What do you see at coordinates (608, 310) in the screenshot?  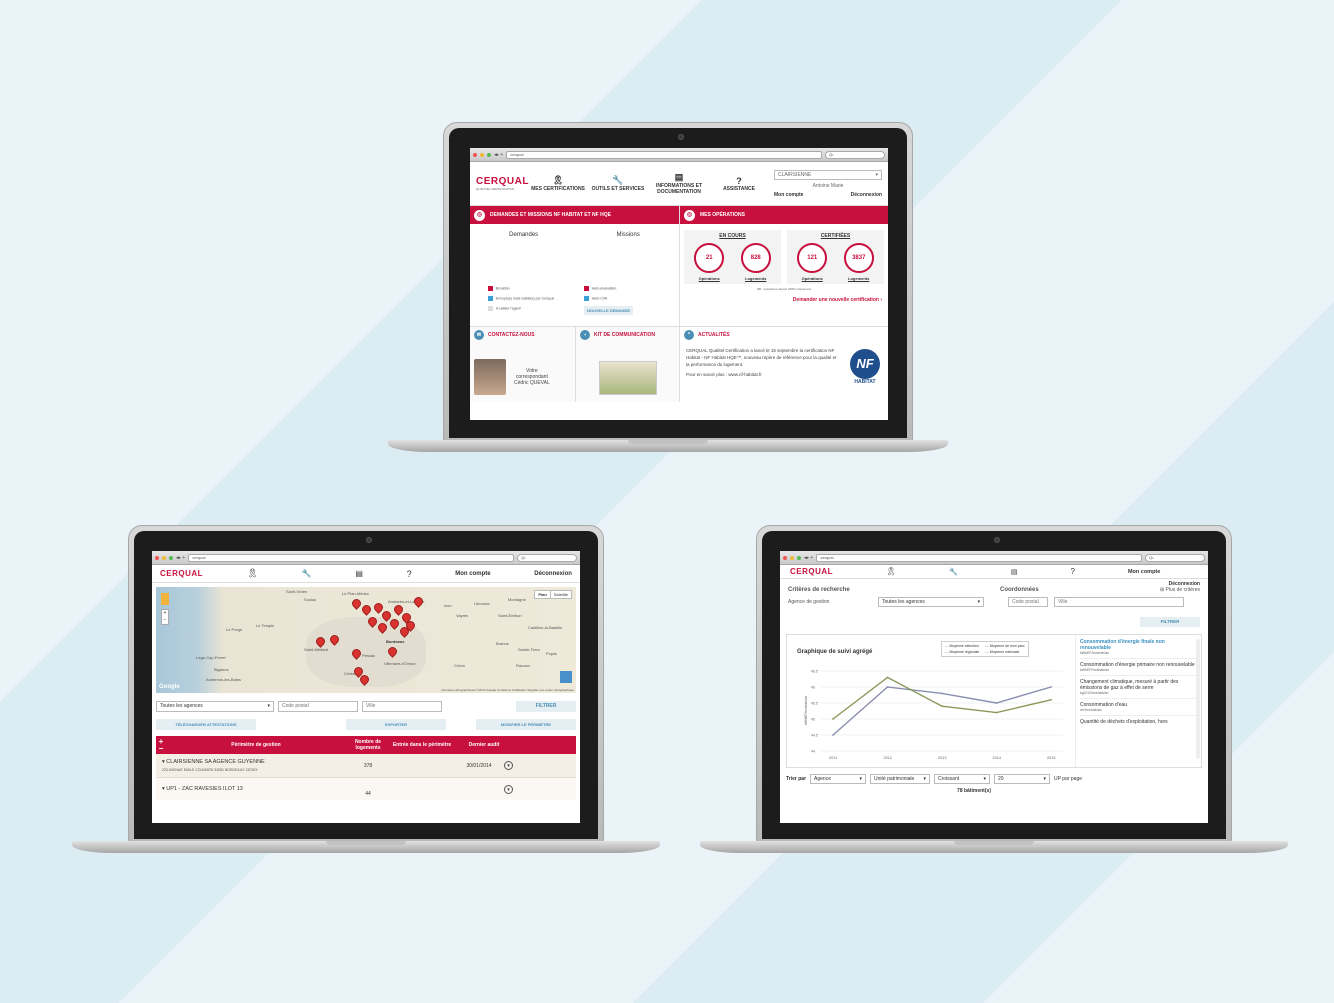 I see `new-request-button: NOUVELLE DEMANDE` at bounding box center [608, 310].